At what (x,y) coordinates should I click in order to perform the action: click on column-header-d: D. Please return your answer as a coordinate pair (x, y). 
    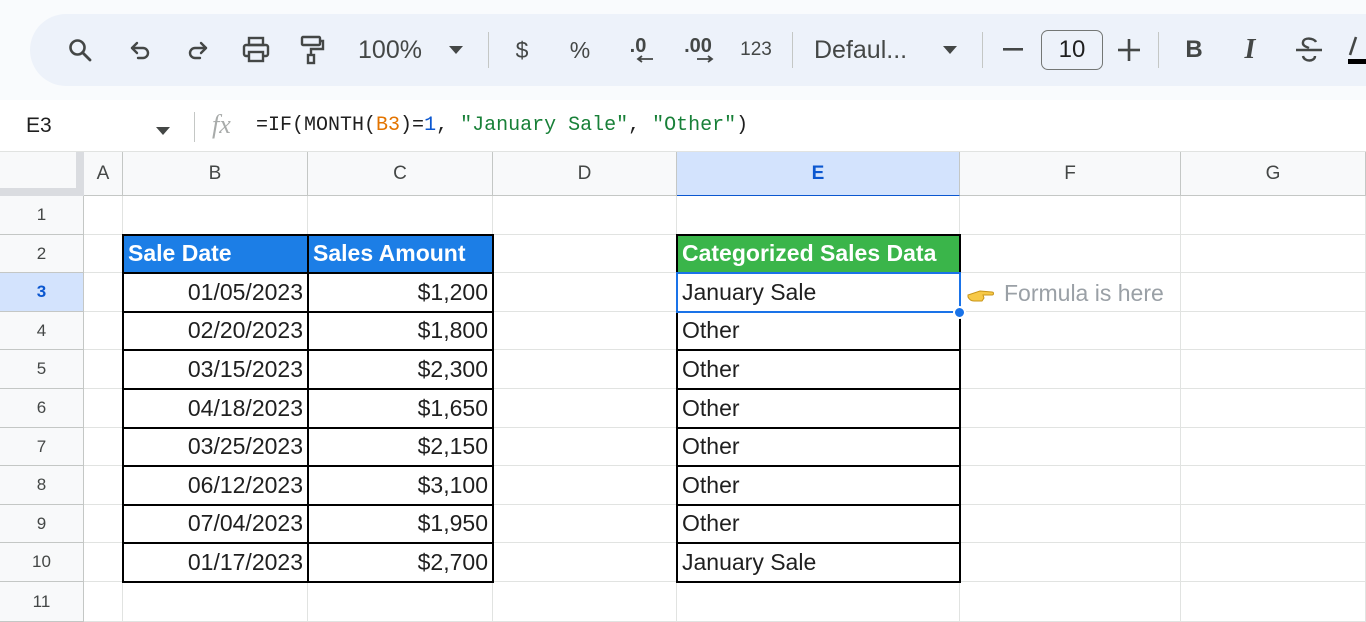
    Looking at the image, I should click on (585, 174).